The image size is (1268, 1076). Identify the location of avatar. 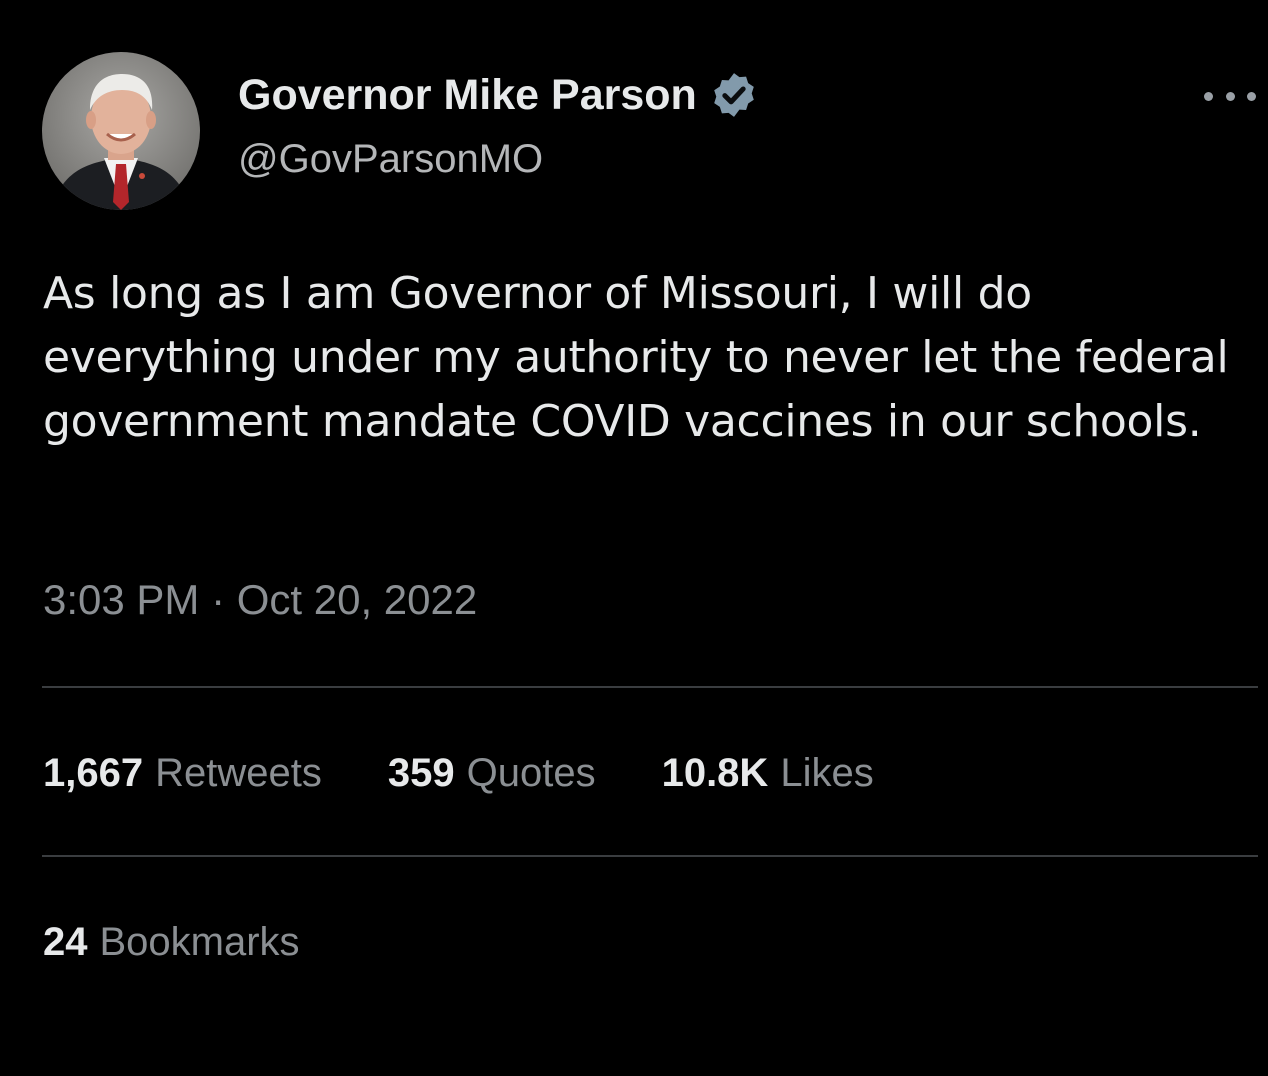
(121, 131).